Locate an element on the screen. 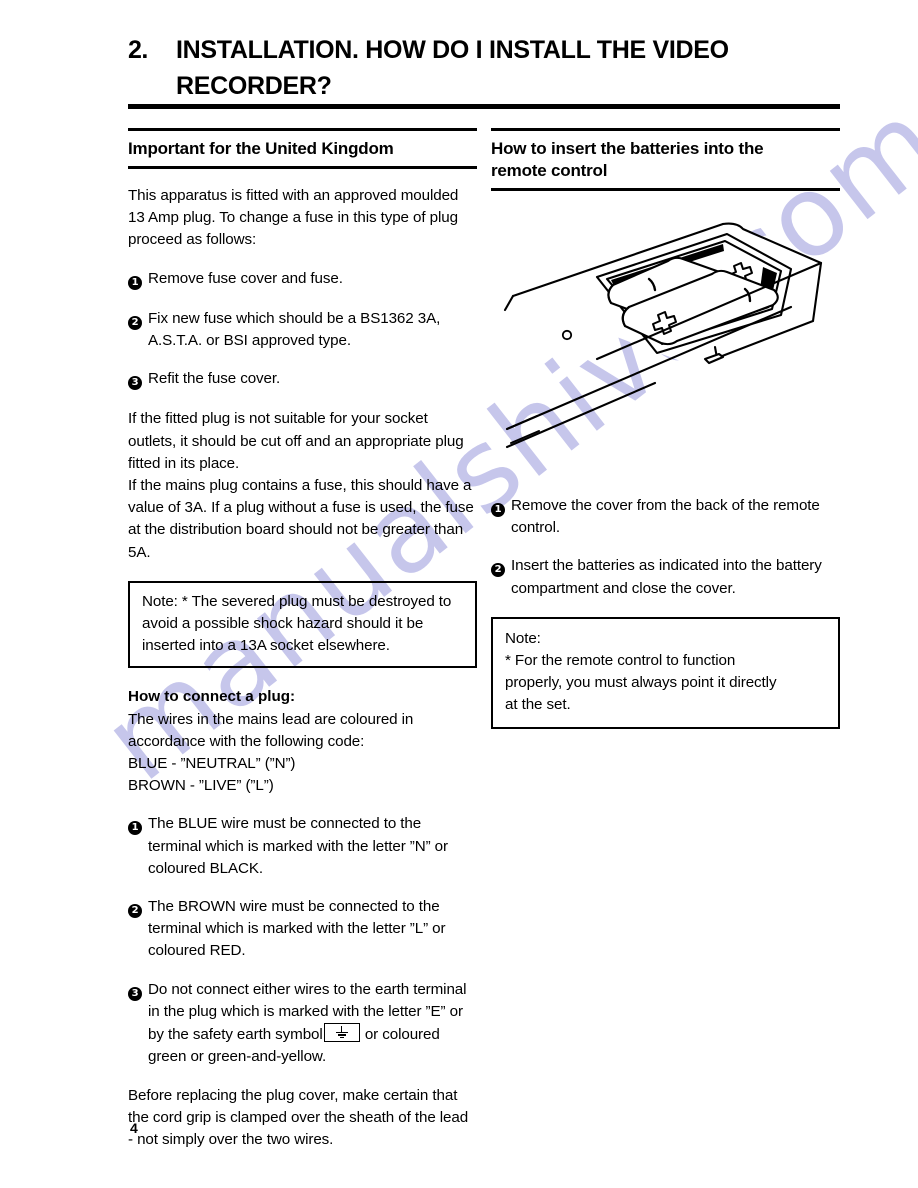 This screenshot has width=918, height=1188. chapter-title-line-1: INSTALLATION. HOW DO I INSTALL THE VIDEO is located at coordinates (452, 50).